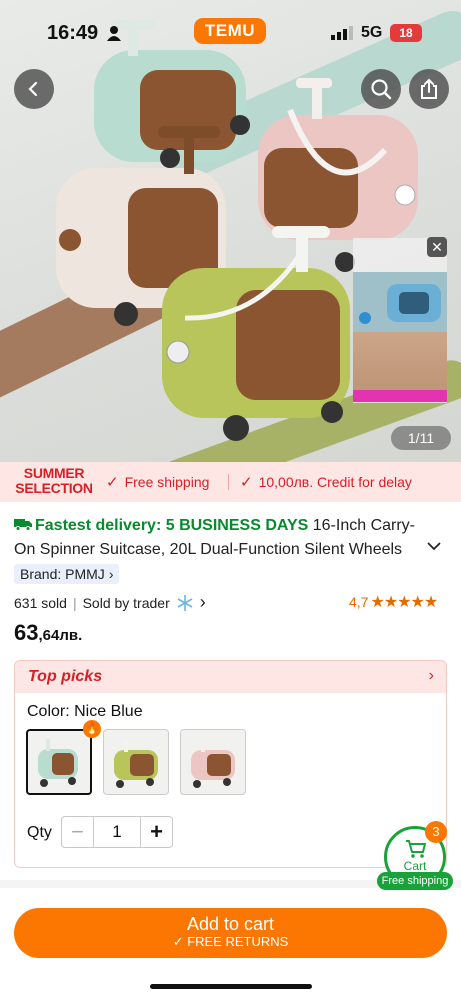  Describe the element at coordinates (415, 881) in the screenshot. I see `cart-free-shipping-badge: Free shipping` at that location.